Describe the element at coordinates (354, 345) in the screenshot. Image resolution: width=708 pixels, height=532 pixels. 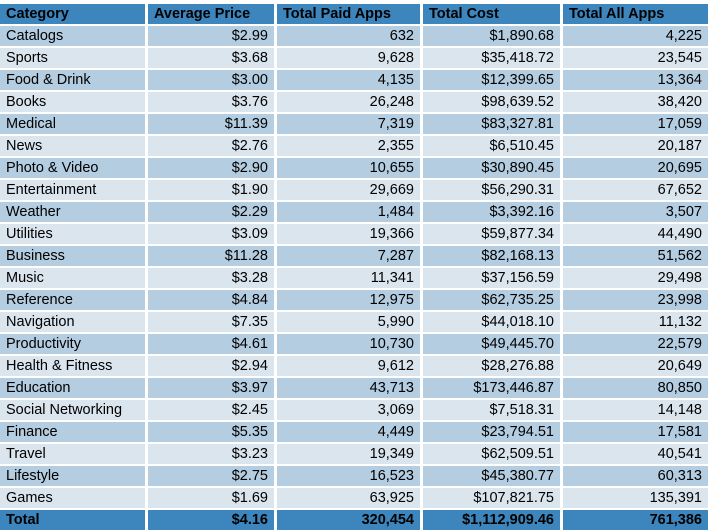
I see `table-row: Productivity $4.61 10,730 $49,445.70 22,579` at that location.